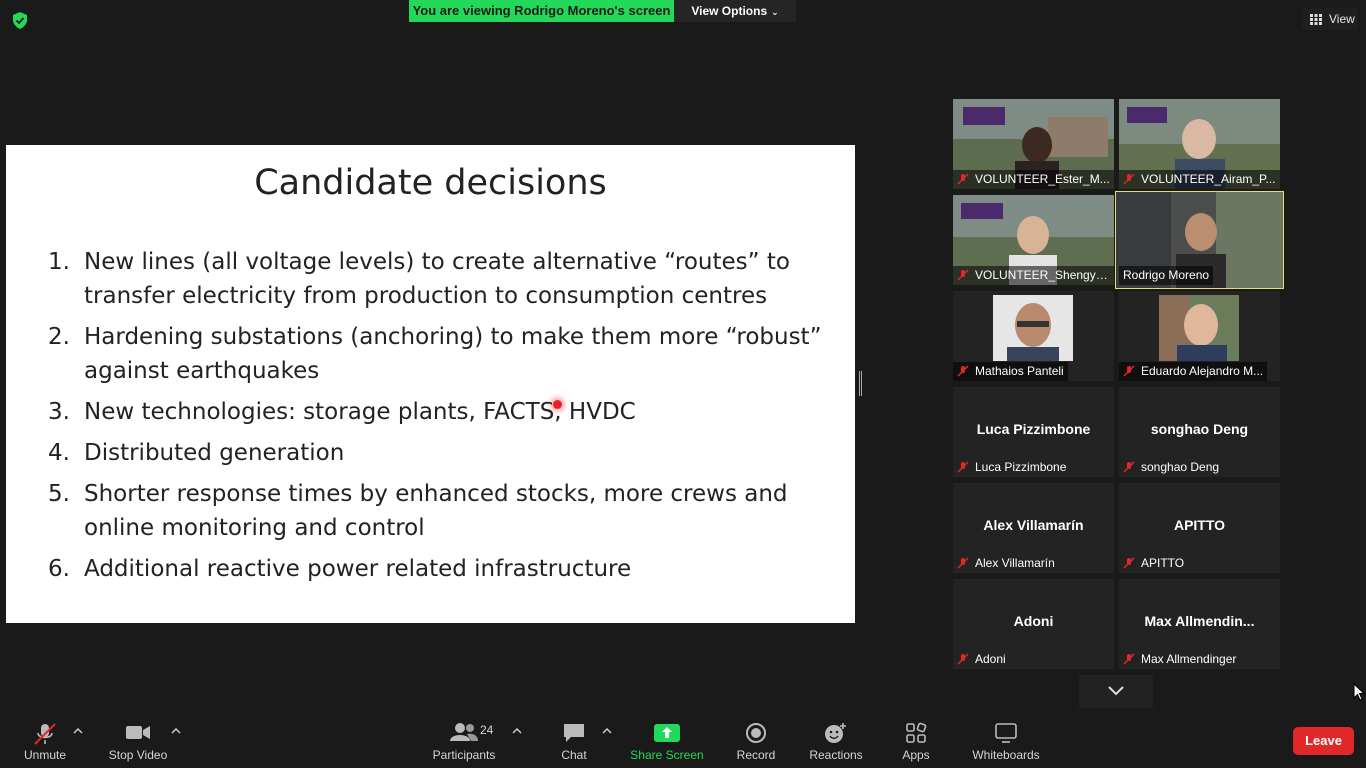  Describe the element at coordinates (59, 453) in the screenshot. I see `list-number: 4.` at that location.